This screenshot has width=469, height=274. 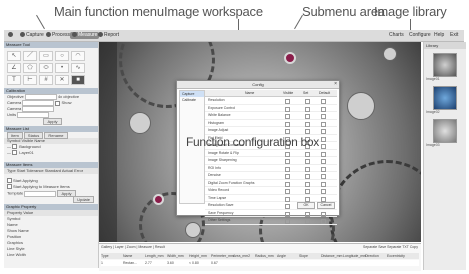 I want to click on dialog-row: Denoise, so click(x=271, y=176).